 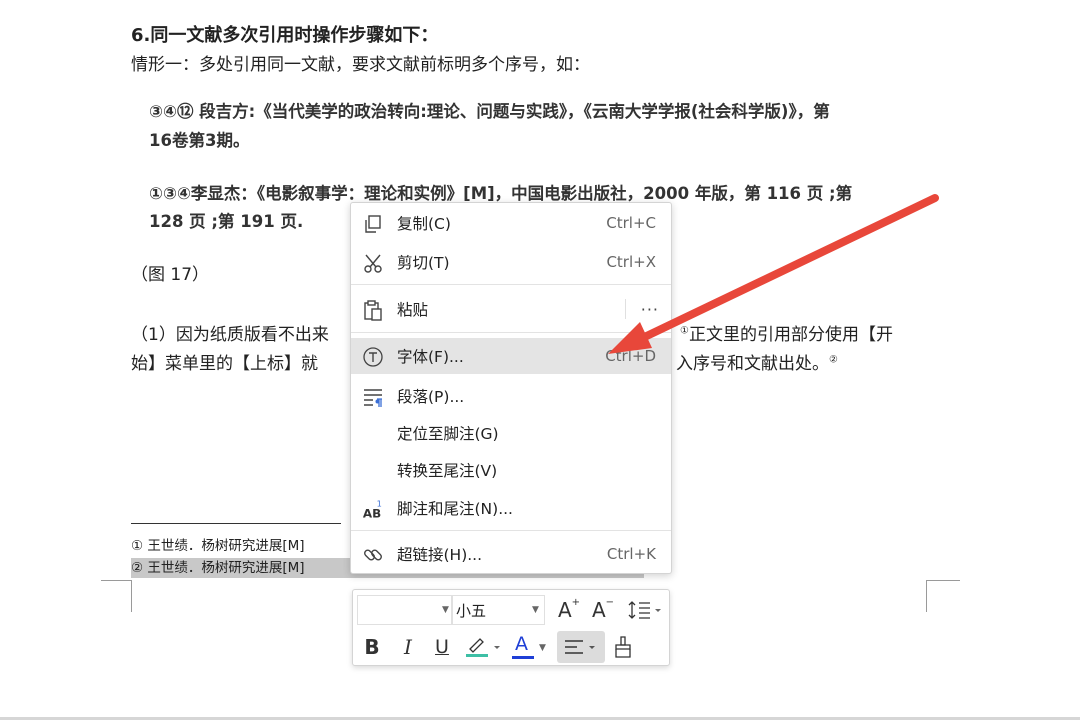 I want to click on paragraph-1-end-text: 正文里的引用部分使用【开, so click(x=790, y=335).